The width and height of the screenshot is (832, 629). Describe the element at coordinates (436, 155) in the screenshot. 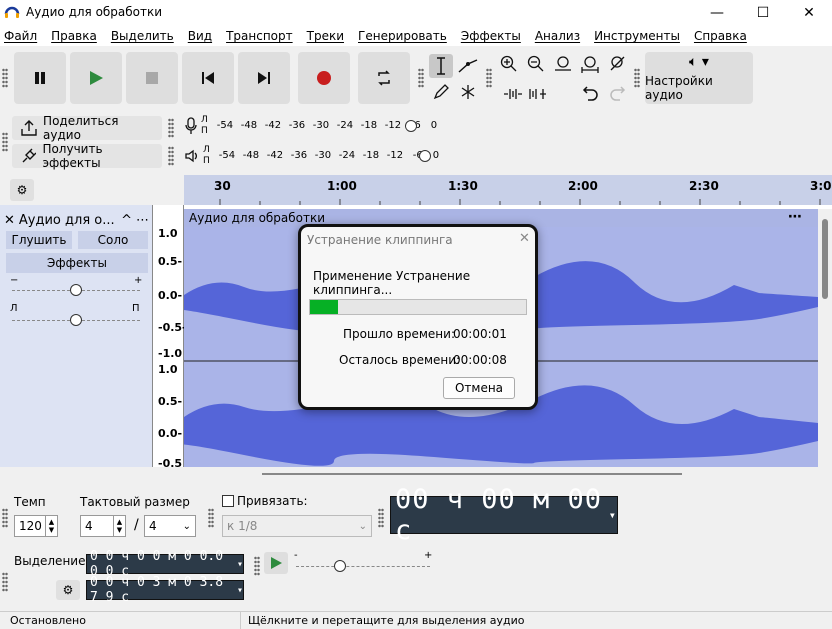

I see `meter-tick: 0` at that location.